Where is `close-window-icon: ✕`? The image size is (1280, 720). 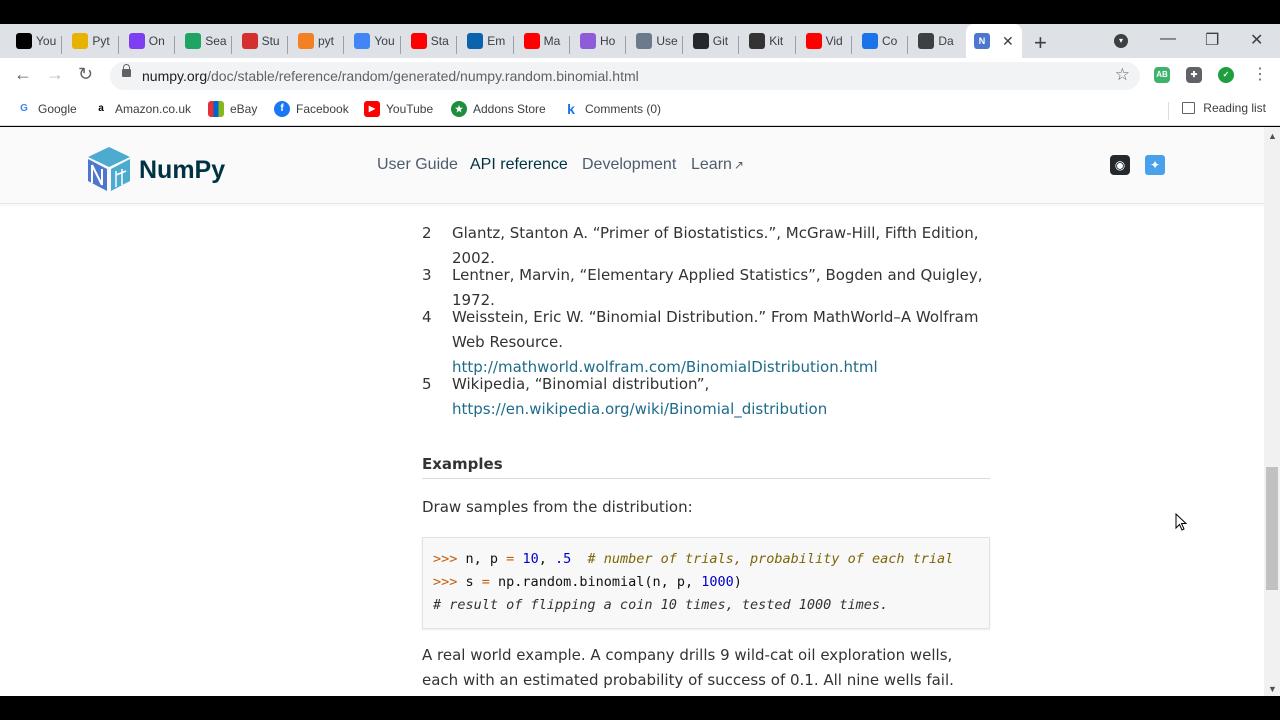 close-window-icon: ✕ is located at coordinates (1256, 40).